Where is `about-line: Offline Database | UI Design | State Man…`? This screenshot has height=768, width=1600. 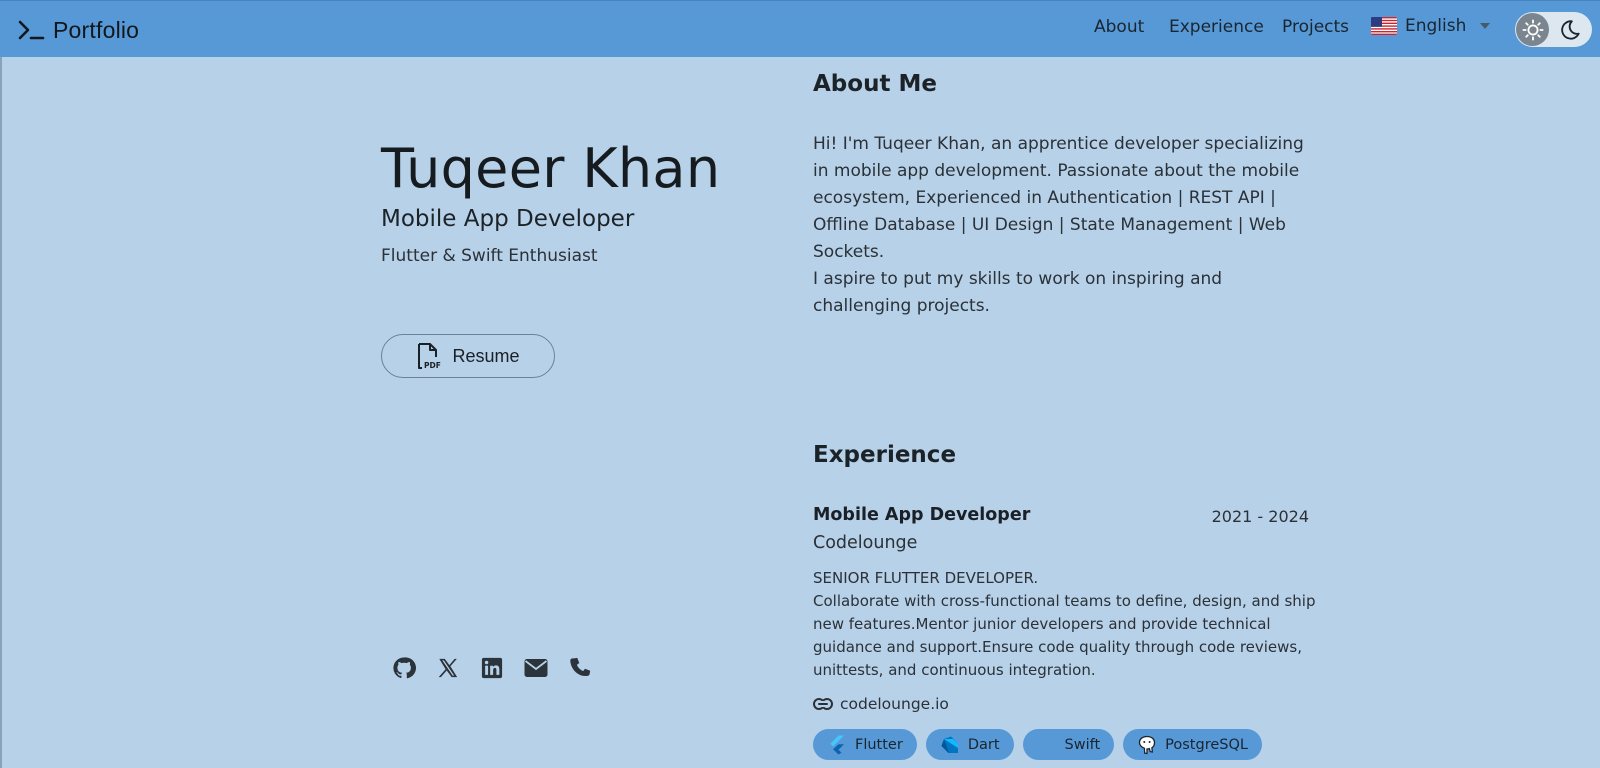 about-line: Offline Database | UI Design | State Man… is located at coordinates (1049, 225).